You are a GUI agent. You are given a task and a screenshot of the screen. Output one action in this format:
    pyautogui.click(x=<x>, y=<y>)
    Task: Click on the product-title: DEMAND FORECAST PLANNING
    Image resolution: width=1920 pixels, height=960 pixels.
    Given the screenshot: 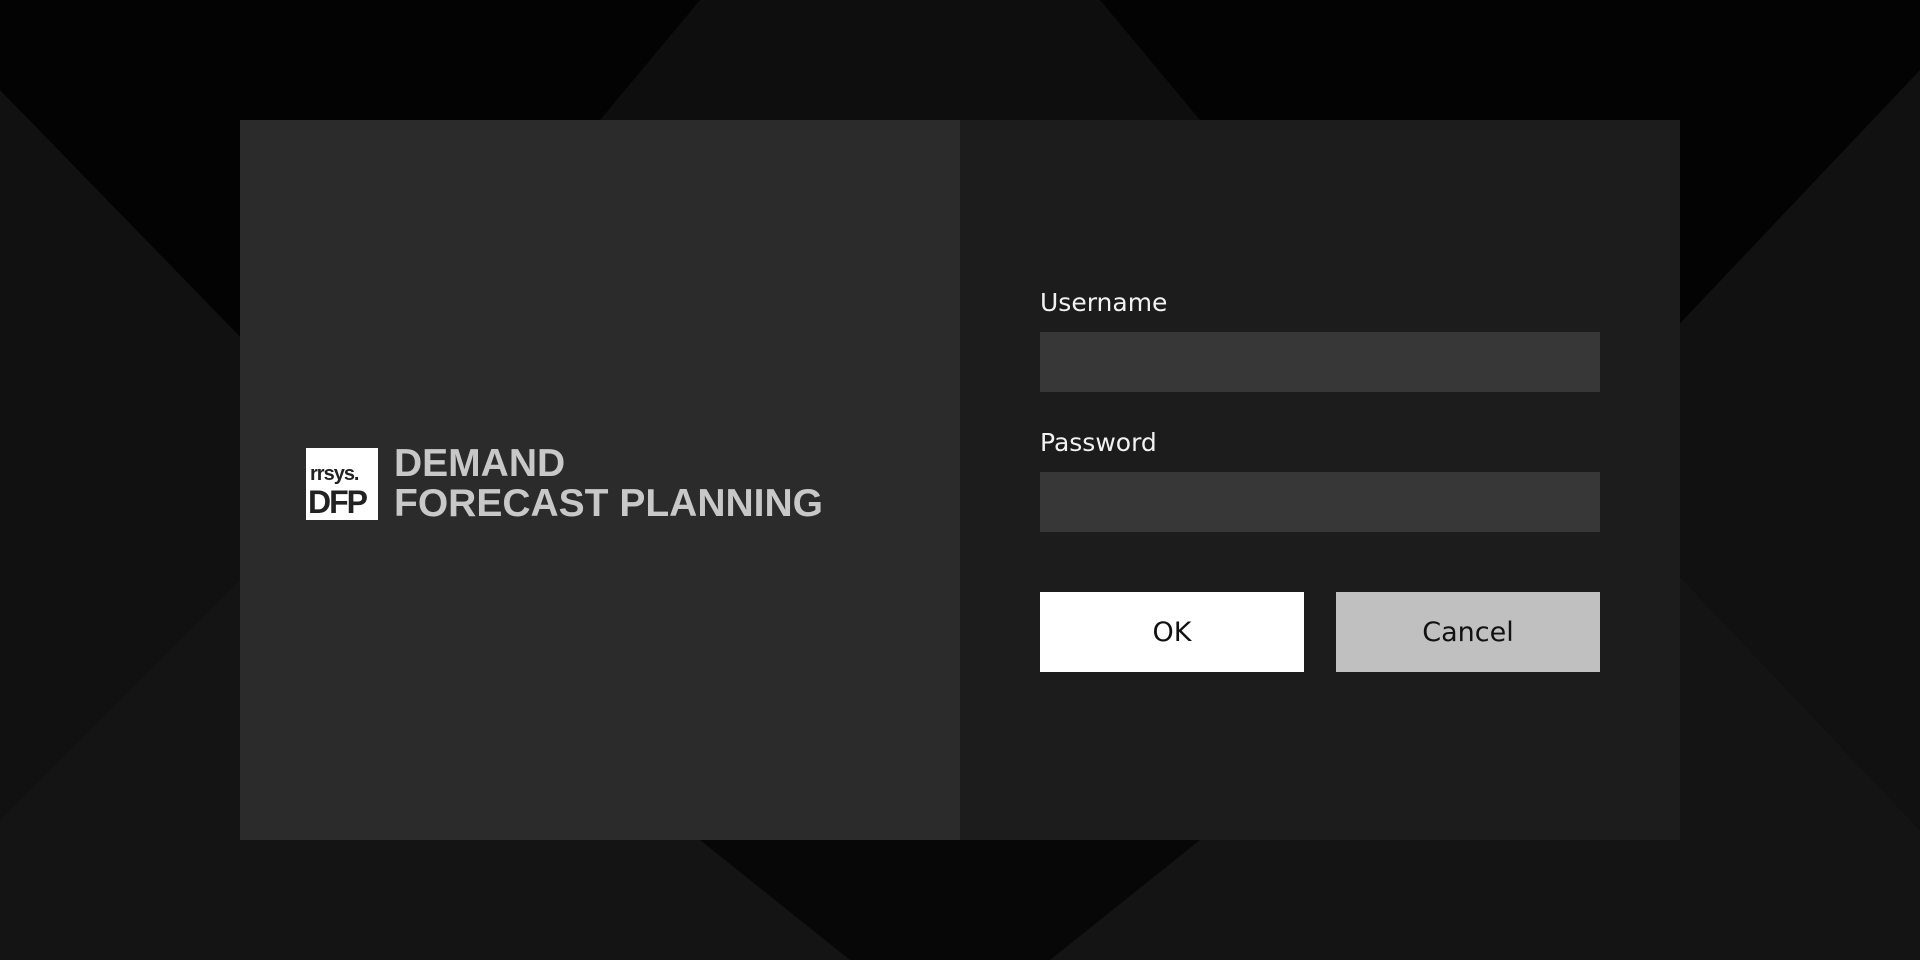 What is the action you would take?
    pyautogui.click(x=608, y=484)
    